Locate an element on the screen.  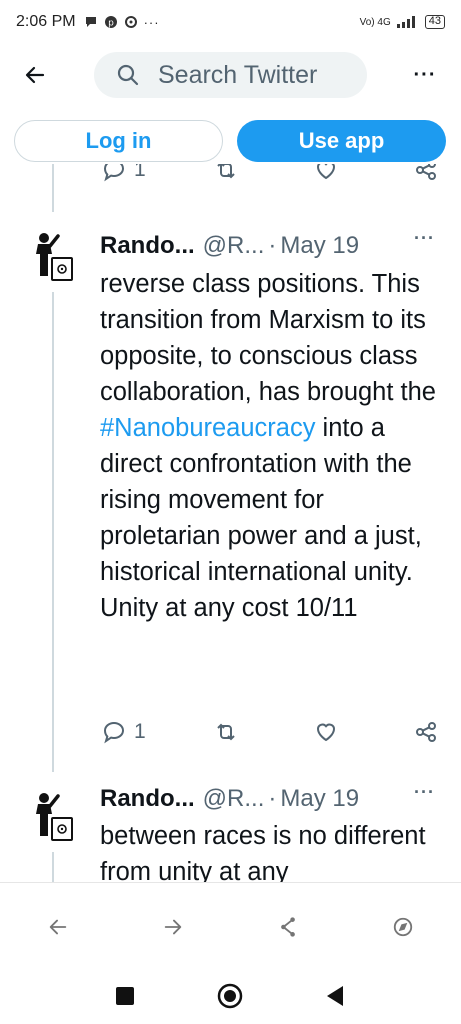
back-button is located at coordinates (35, 75).